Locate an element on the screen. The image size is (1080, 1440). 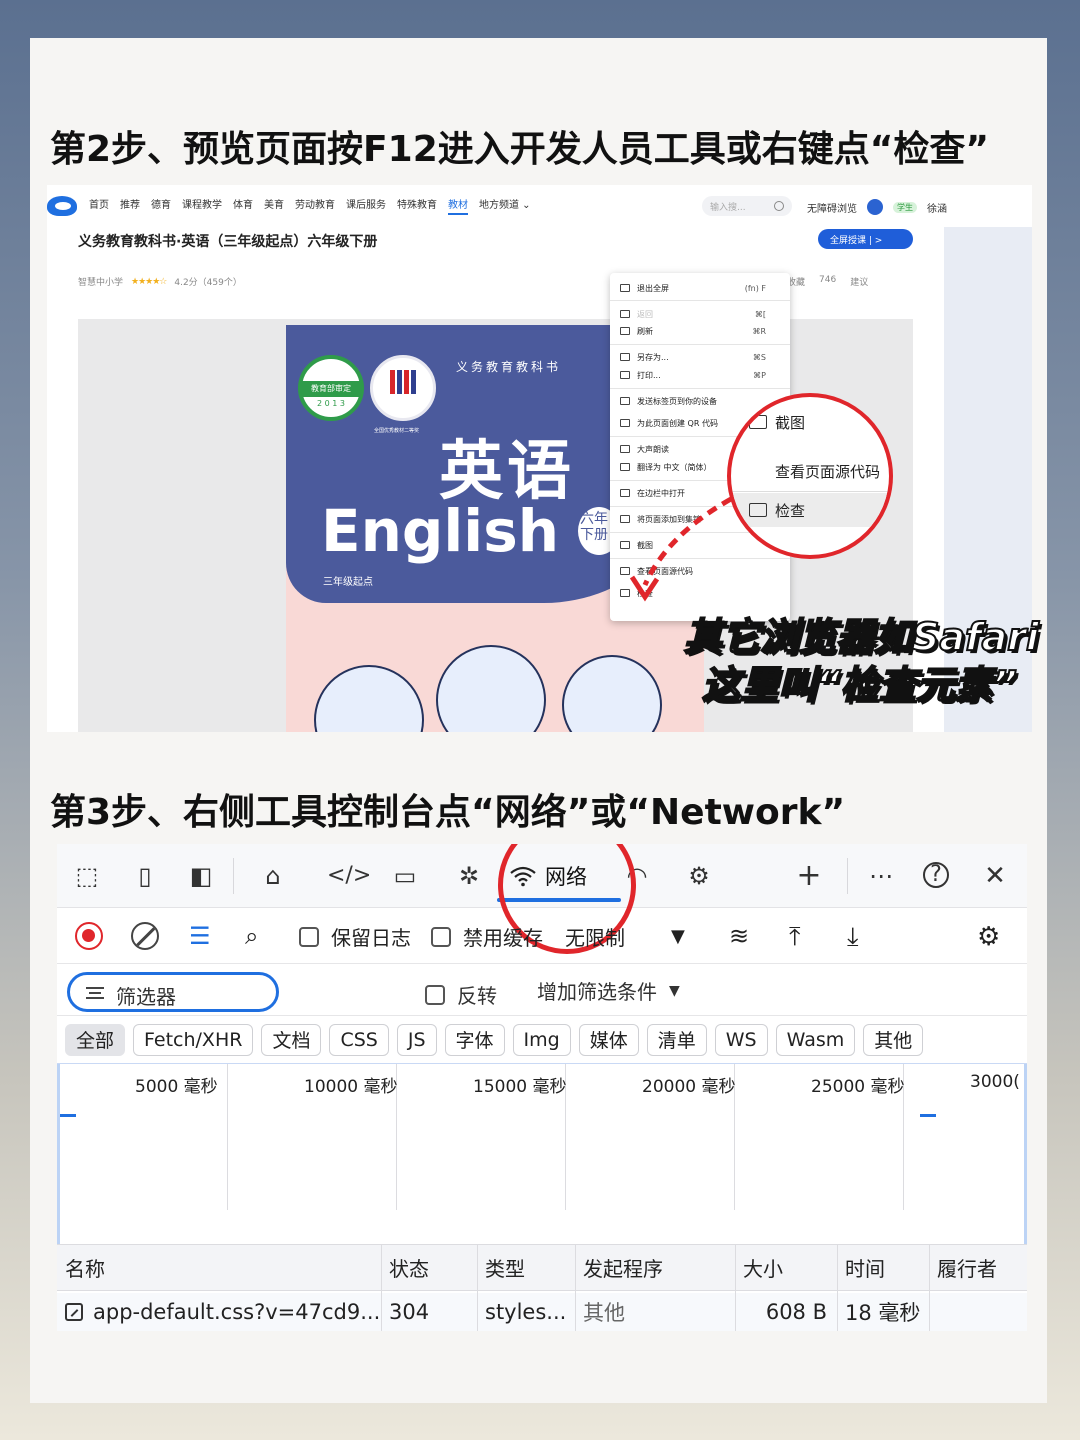
memory-chip-icon: ⚙ is located at coordinates (699, 876).